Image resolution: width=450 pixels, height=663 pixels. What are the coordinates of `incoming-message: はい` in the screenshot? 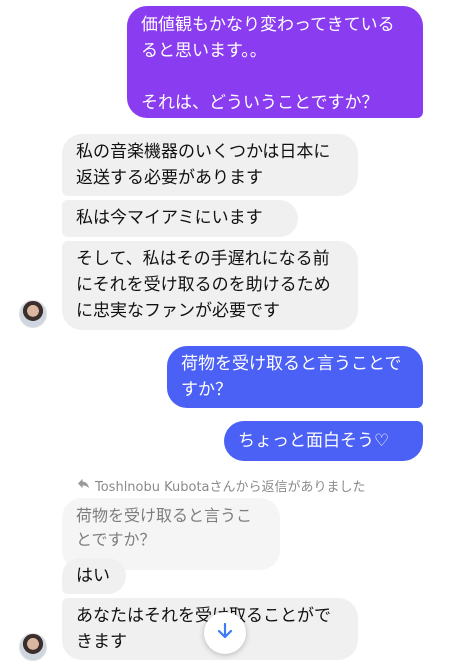 It's located at (94, 576).